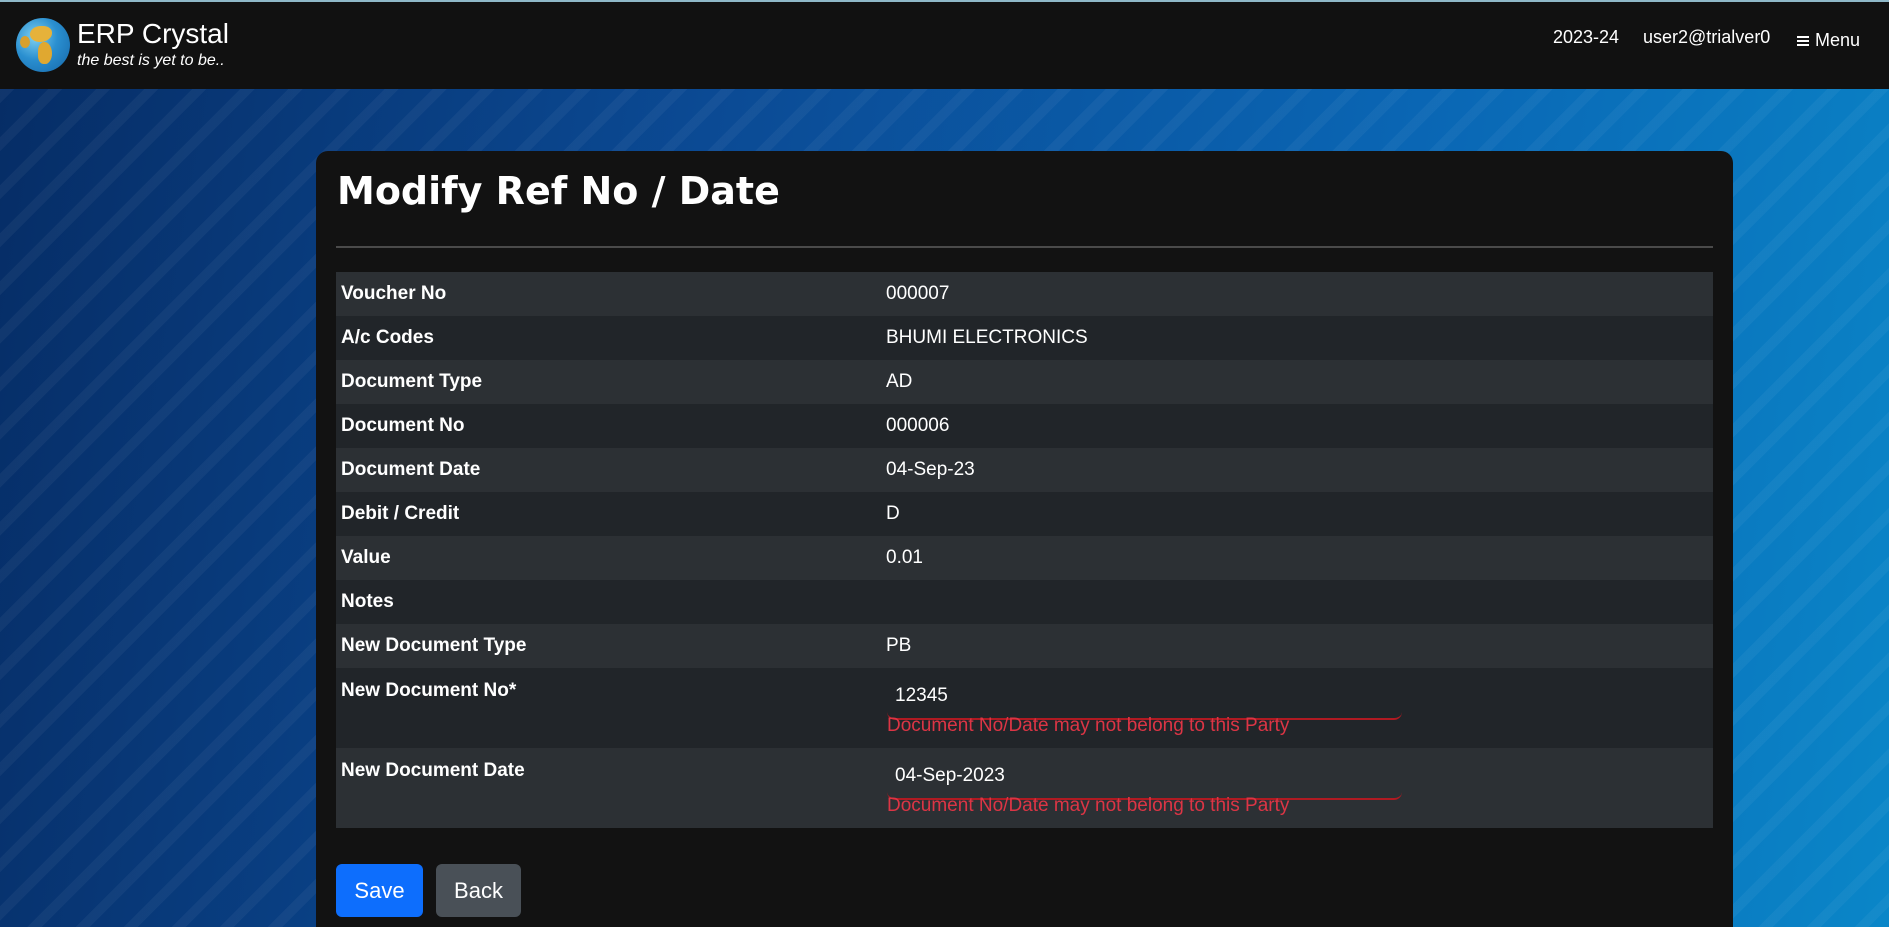  I want to click on divider, so click(1024, 247).